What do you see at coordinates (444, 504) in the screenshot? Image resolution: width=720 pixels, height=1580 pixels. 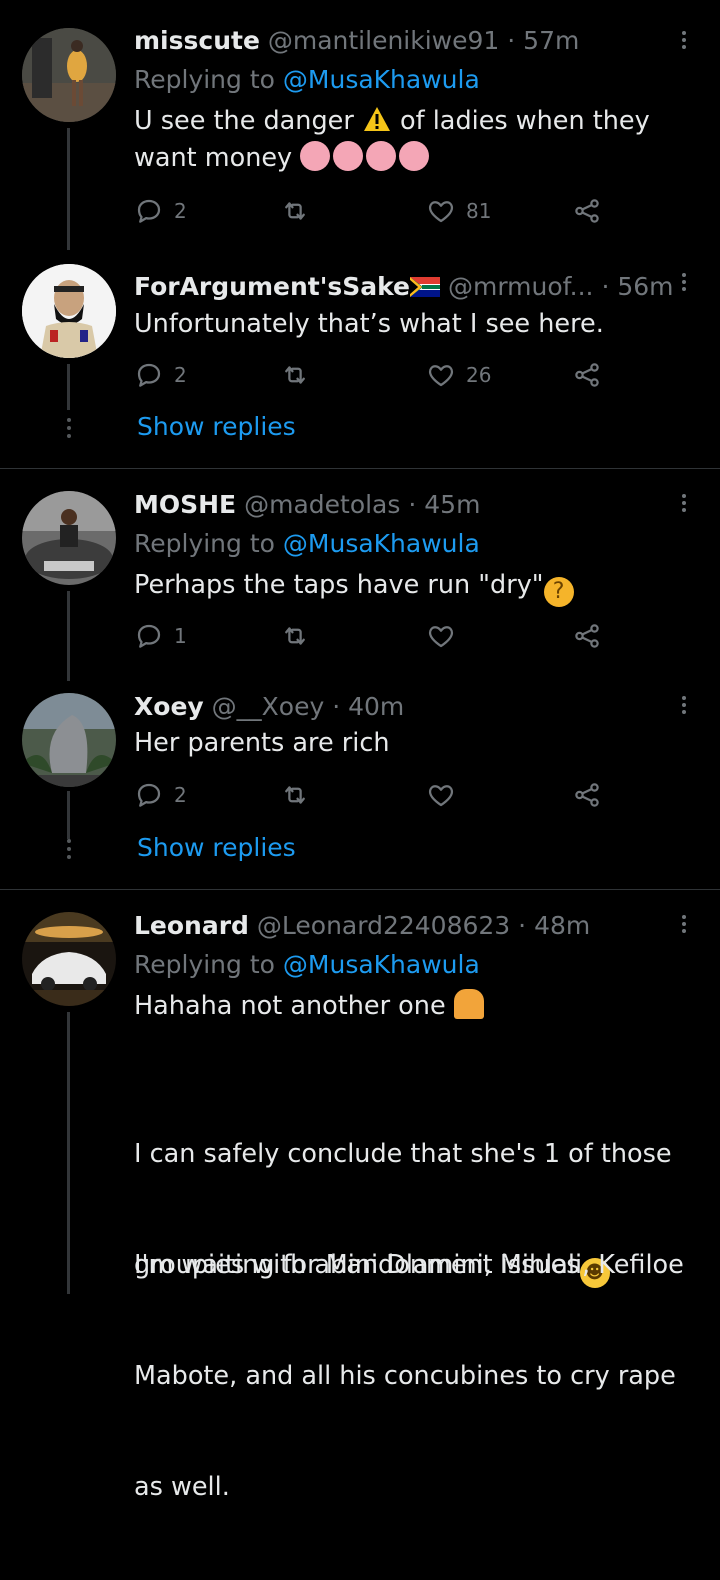 I see `timestamp: · 45m` at bounding box center [444, 504].